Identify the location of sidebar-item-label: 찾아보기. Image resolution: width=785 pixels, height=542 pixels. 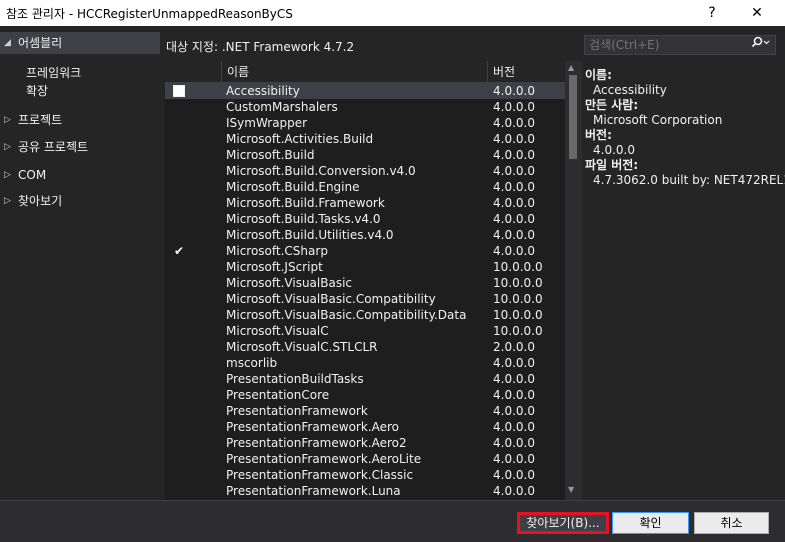
(40, 201).